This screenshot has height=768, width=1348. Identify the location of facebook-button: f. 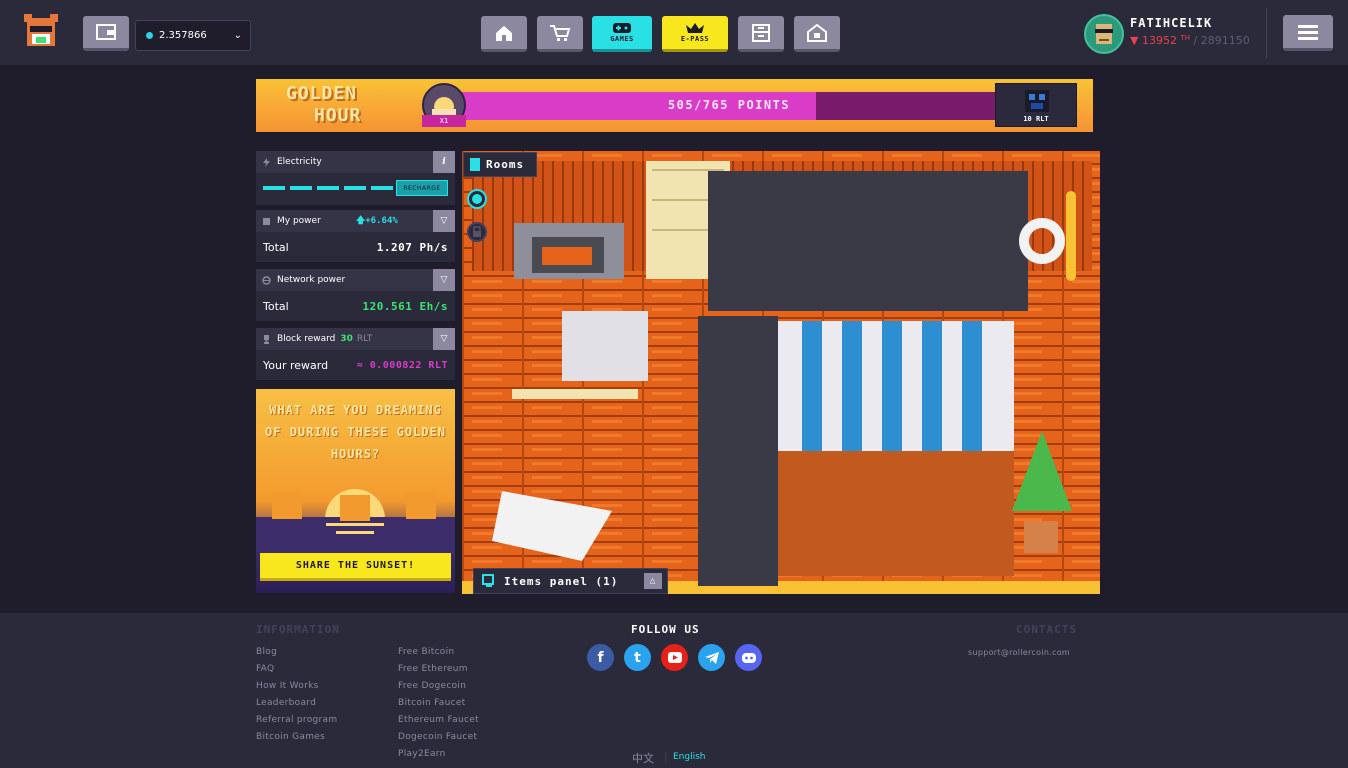
(600, 657).